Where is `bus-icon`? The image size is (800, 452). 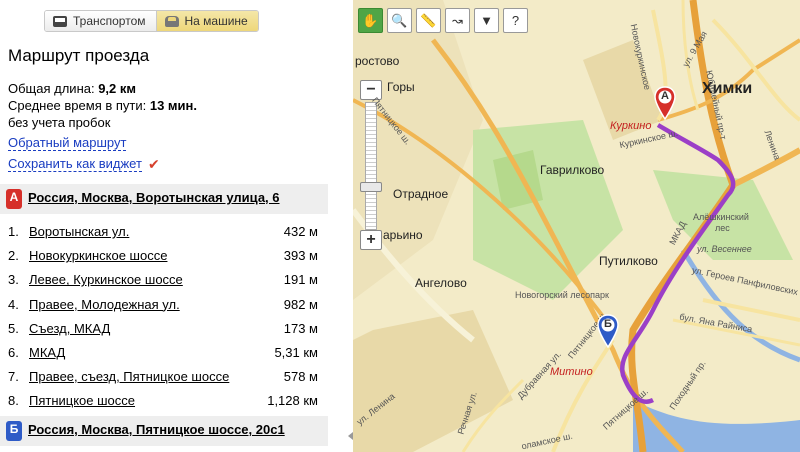
bus-icon is located at coordinates (60, 21).